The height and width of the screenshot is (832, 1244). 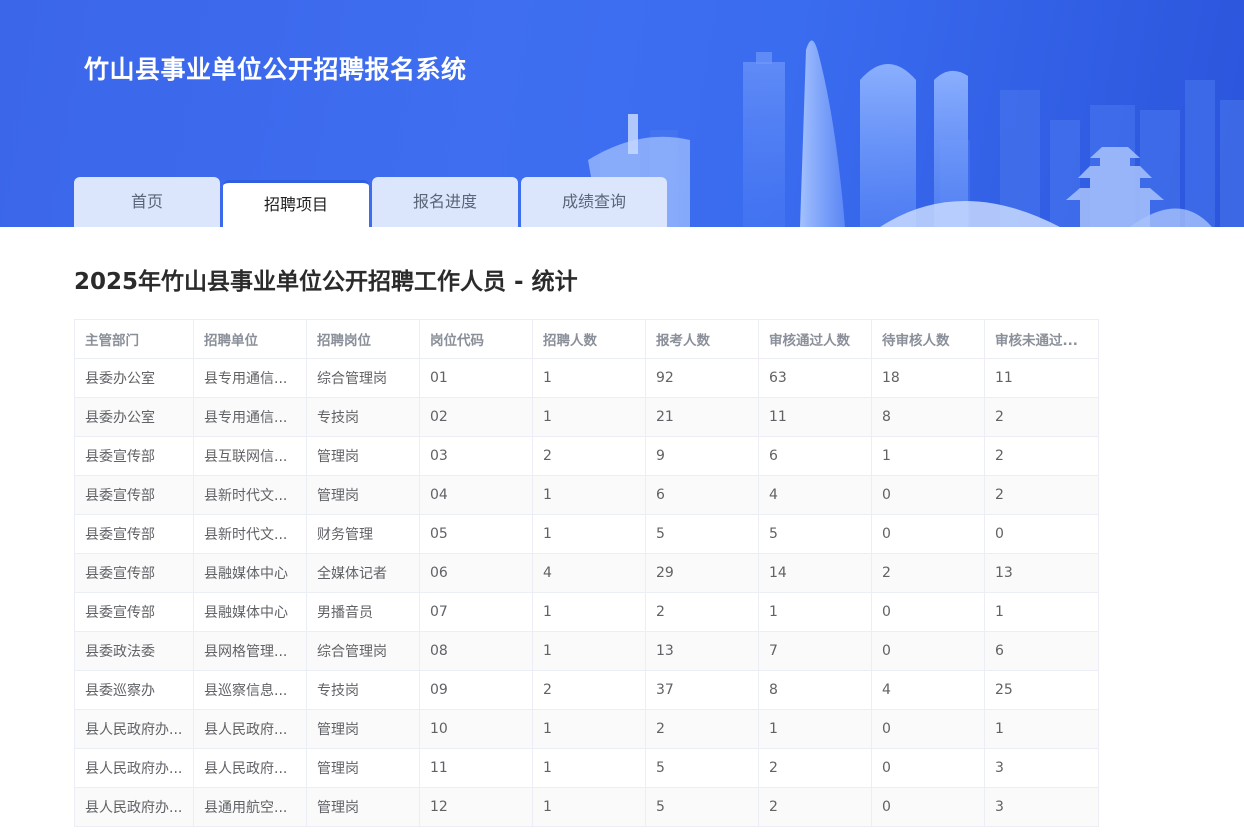 What do you see at coordinates (702, 378) in the screenshot?
I see `table-cell: 92` at bounding box center [702, 378].